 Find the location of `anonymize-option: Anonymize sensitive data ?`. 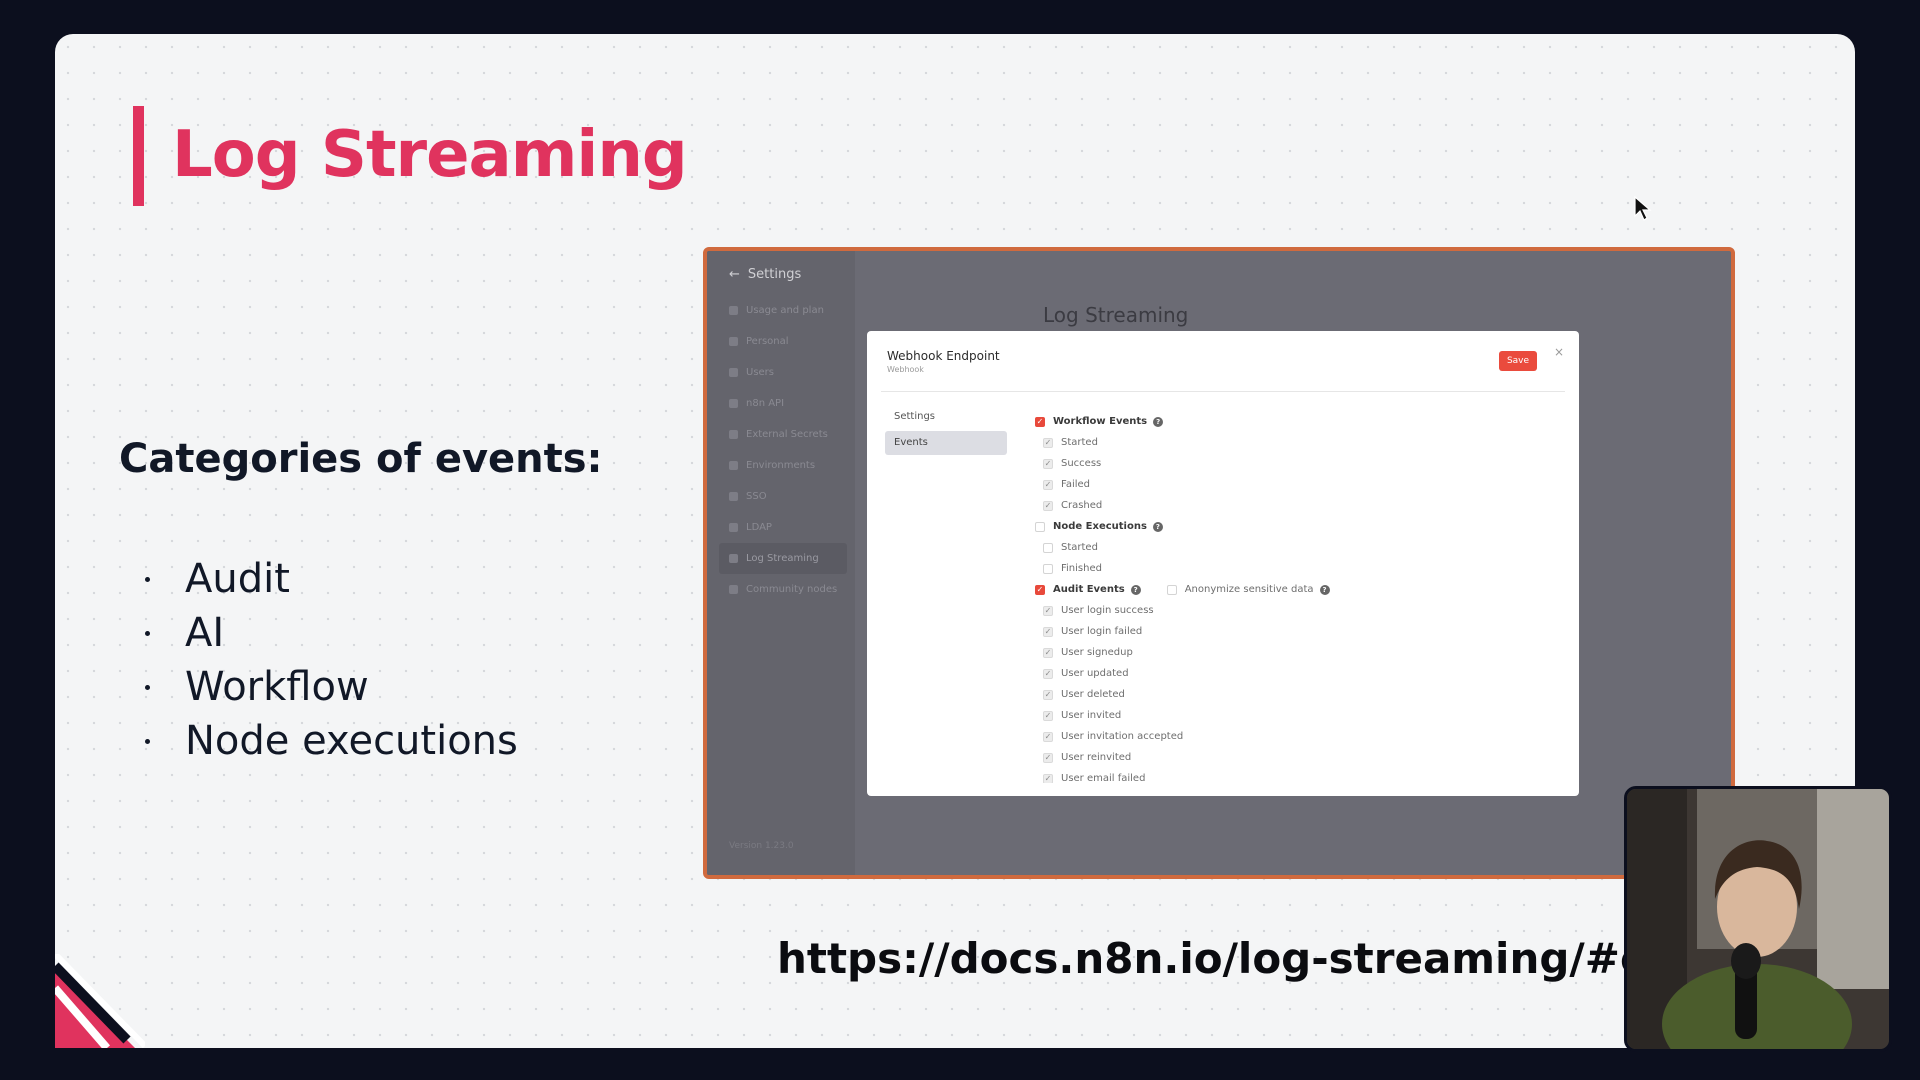

anonymize-option: Anonymize sensitive data ? is located at coordinates (1248, 589).